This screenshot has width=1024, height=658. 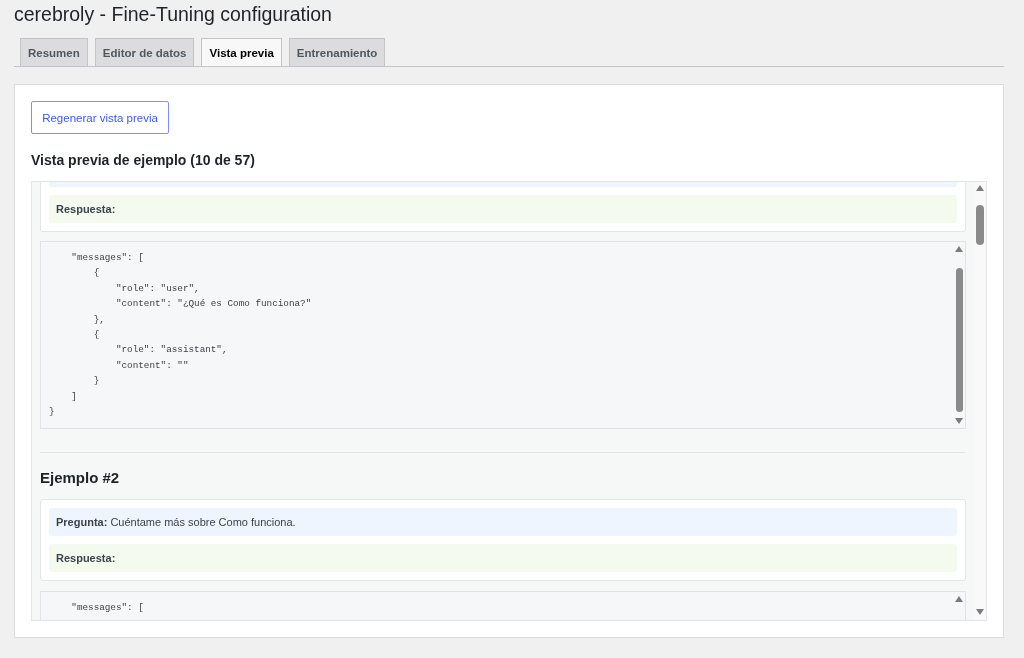 What do you see at coordinates (100, 117) in the screenshot?
I see `regenerate-preview-button: Regenerar vista previa` at bounding box center [100, 117].